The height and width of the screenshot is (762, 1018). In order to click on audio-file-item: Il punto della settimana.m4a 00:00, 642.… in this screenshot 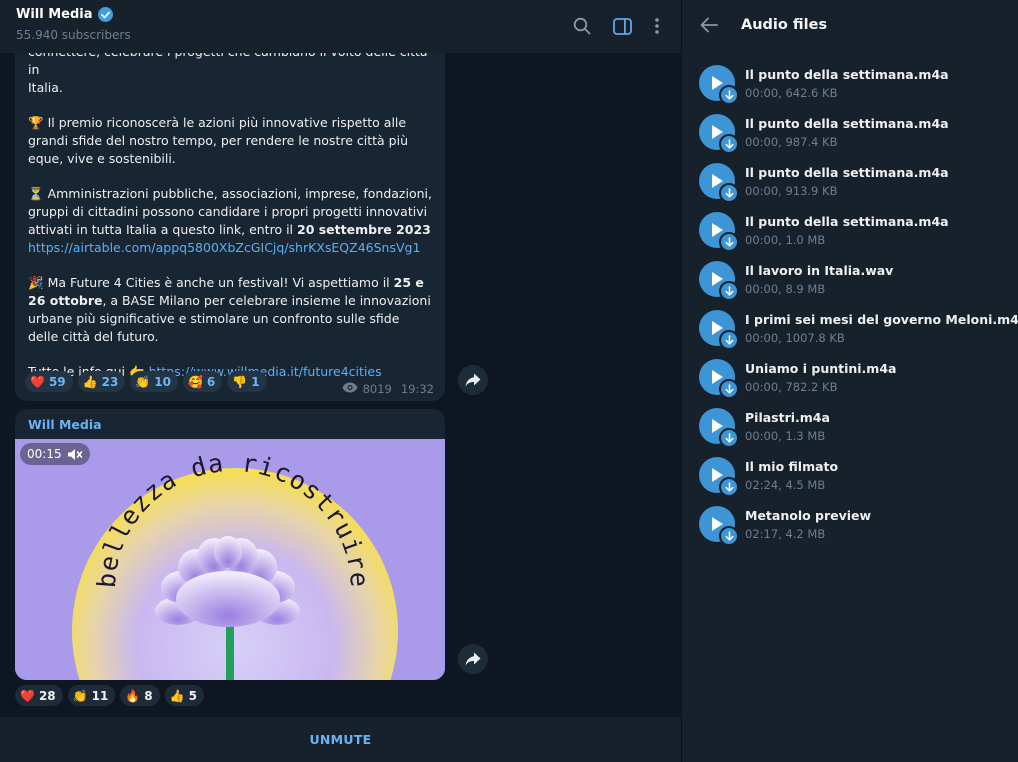, I will do `click(850, 86)`.